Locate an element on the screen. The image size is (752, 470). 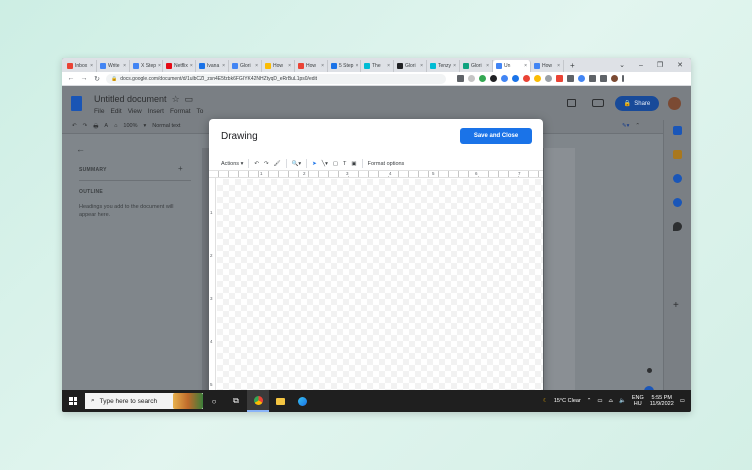
share-button: 🔒 Share is located at coordinates (637, 103).